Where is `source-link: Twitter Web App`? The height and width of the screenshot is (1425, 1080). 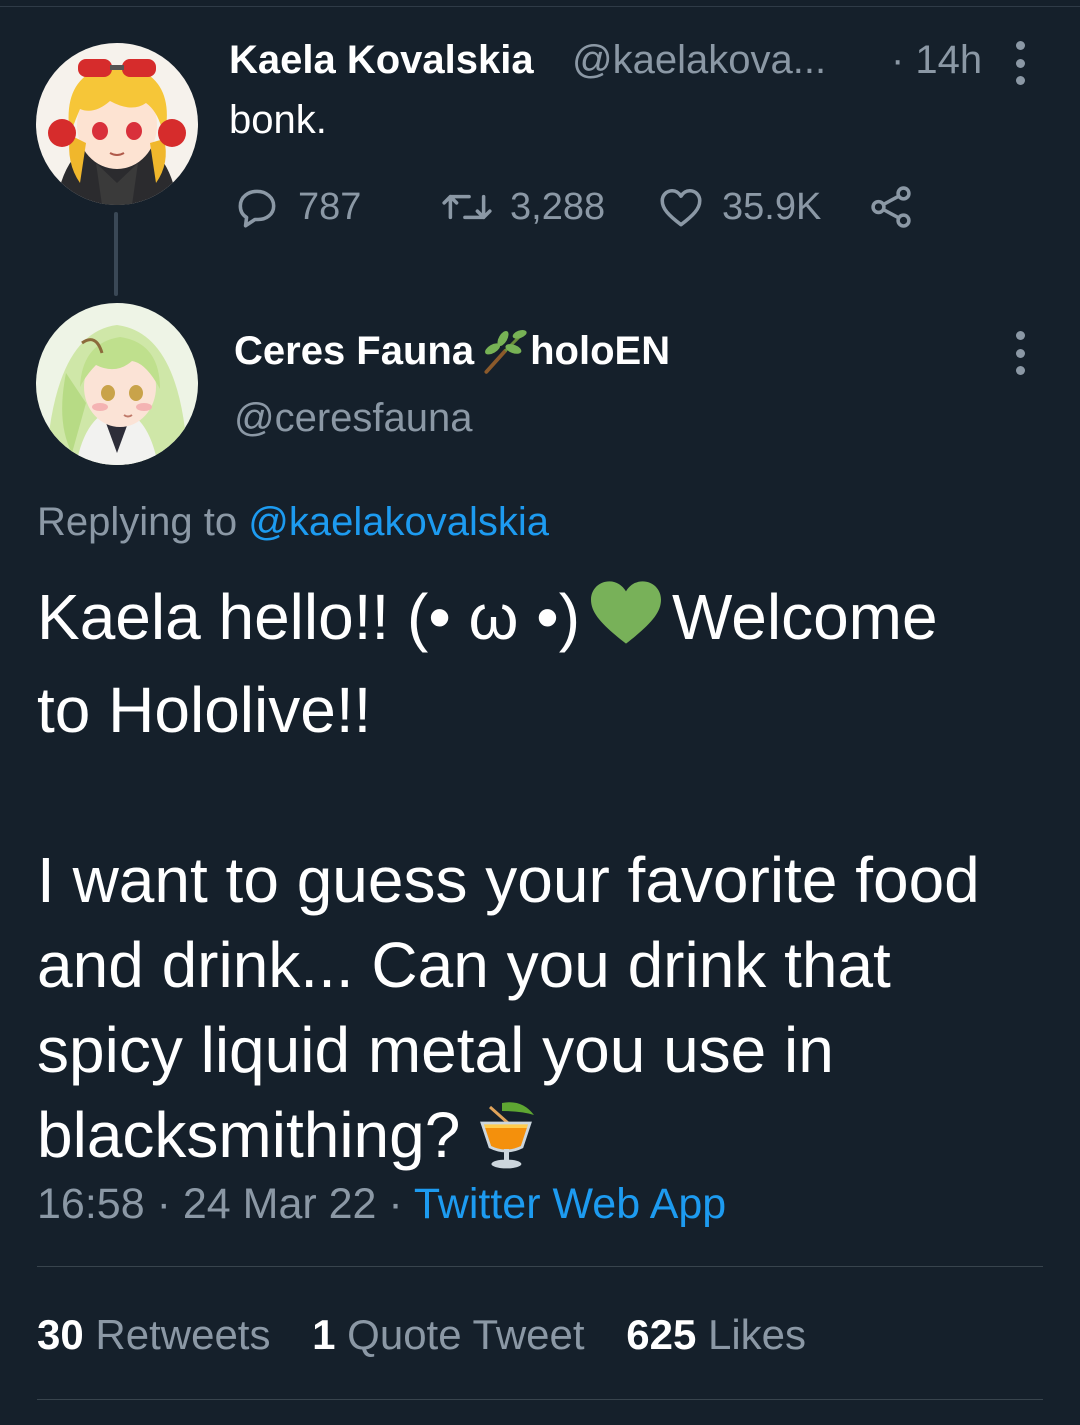 source-link: Twitter Web App is located at coordinates (570, 1204).